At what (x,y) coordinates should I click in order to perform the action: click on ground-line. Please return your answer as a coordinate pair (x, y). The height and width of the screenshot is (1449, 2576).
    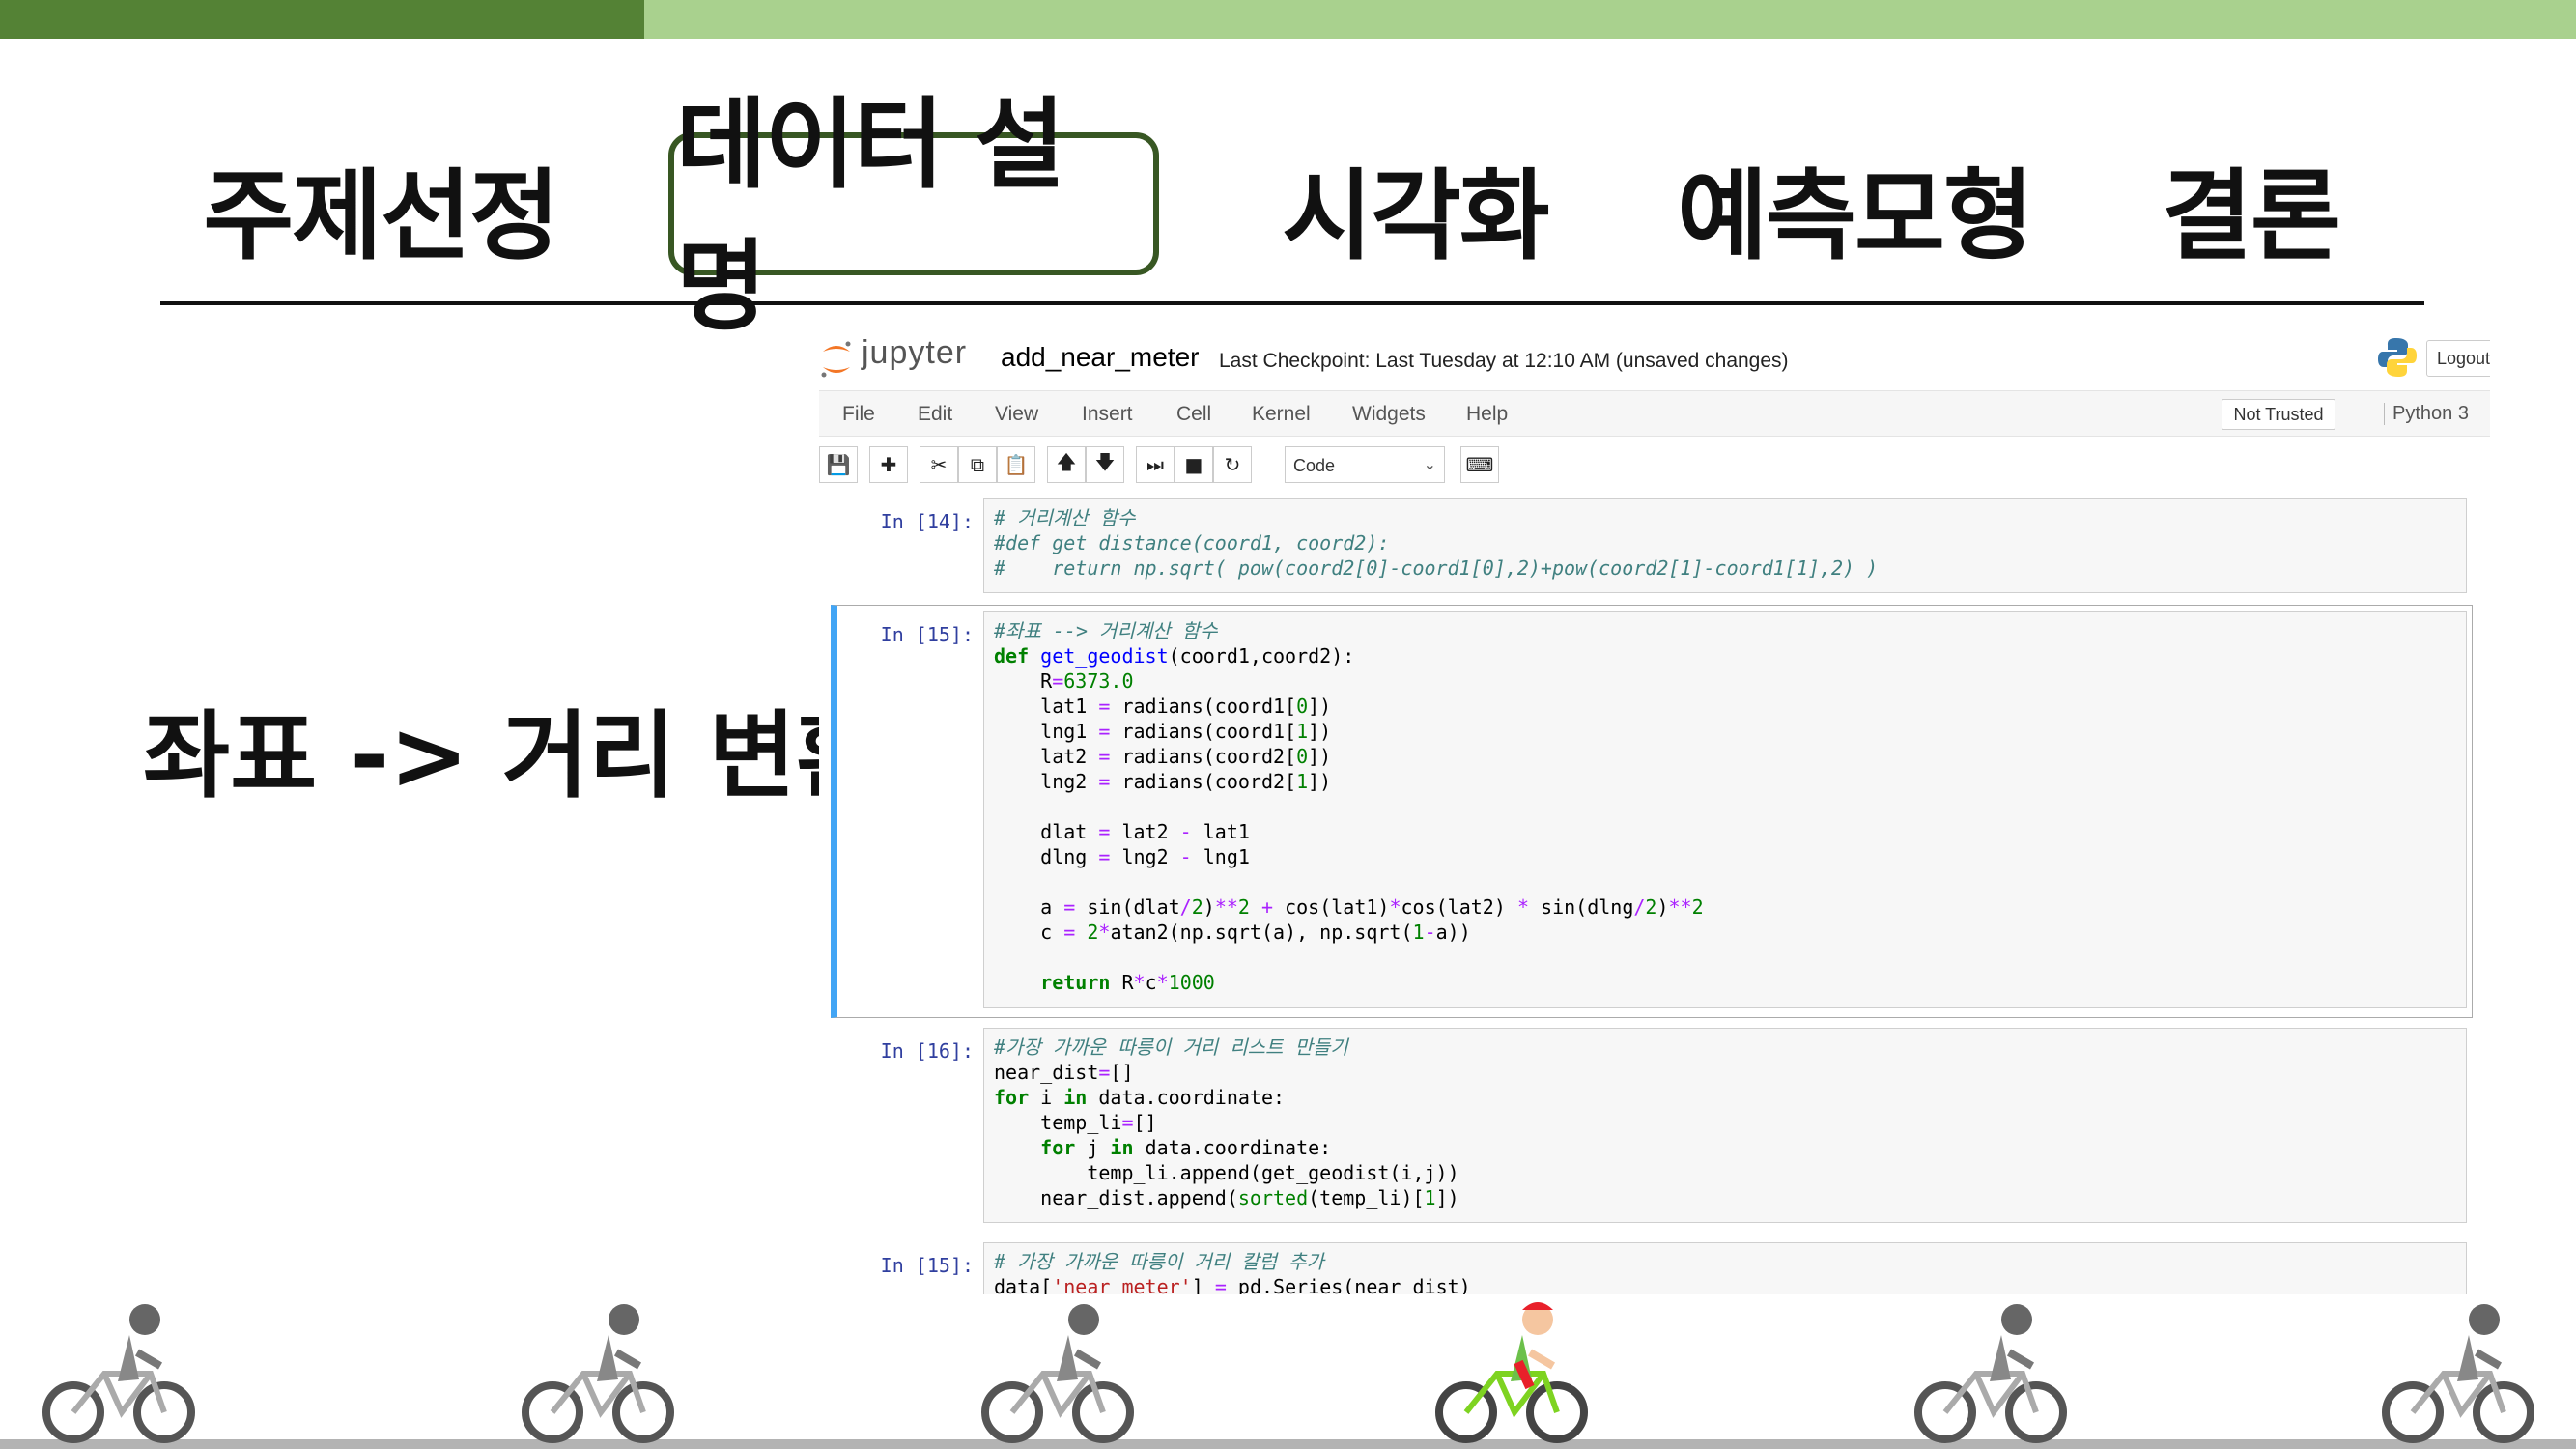
    Looking at the image, I should click on (1288, 1444).